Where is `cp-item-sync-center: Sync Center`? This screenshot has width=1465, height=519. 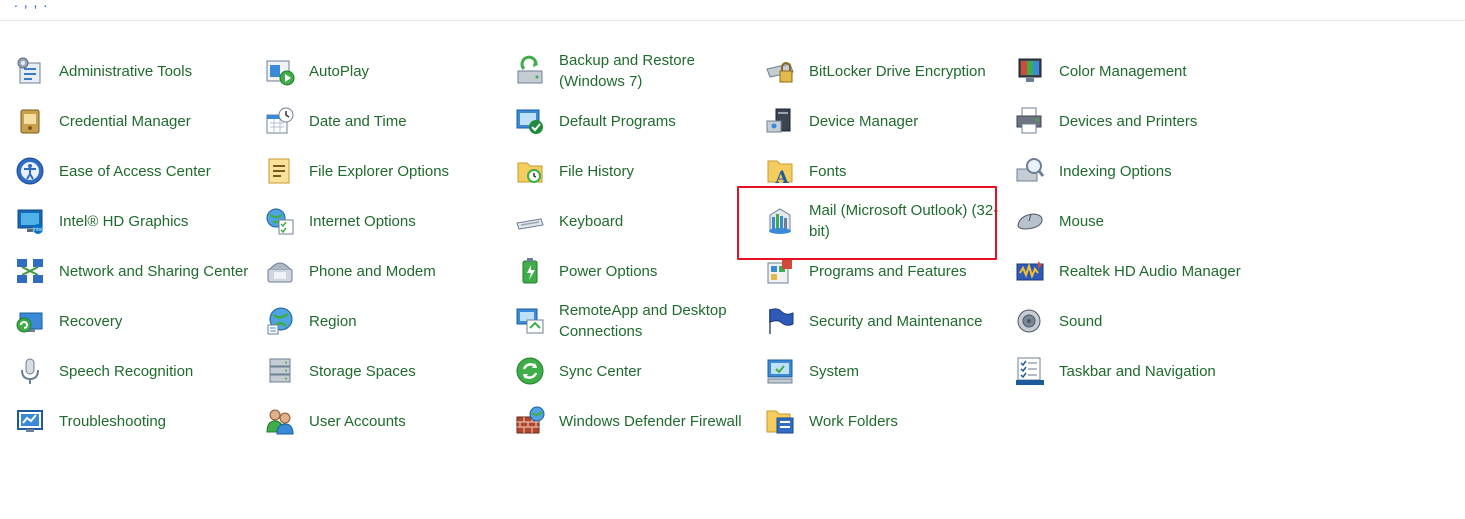 cp-item-sync-center: Sync Center is located at coordinates (636, 371).